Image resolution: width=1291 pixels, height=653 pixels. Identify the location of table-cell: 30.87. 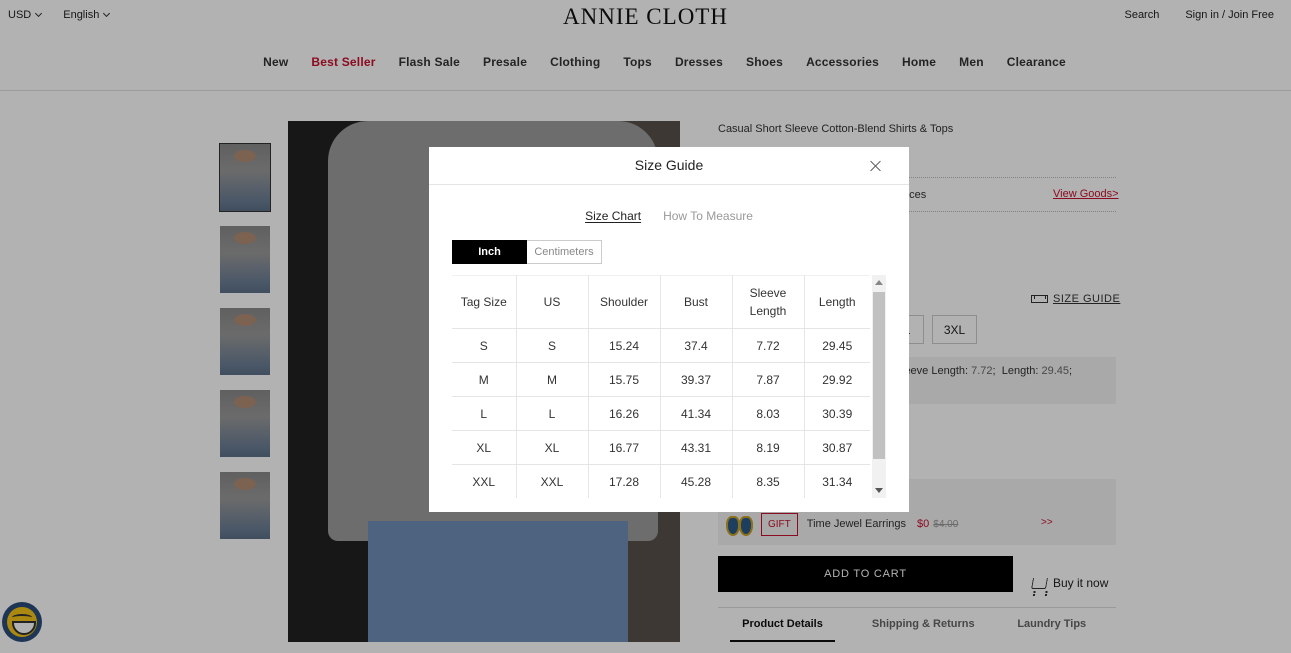
(837, 447).